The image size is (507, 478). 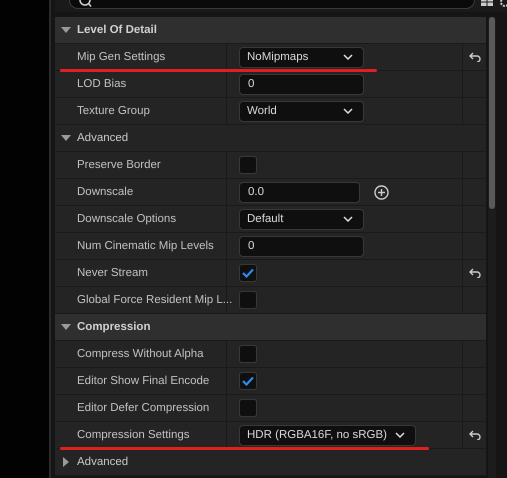 What do you see at coordinates (66, 462) in the screenshot?
I see `expand-arrow-icon` at bounding box center [66, 462].